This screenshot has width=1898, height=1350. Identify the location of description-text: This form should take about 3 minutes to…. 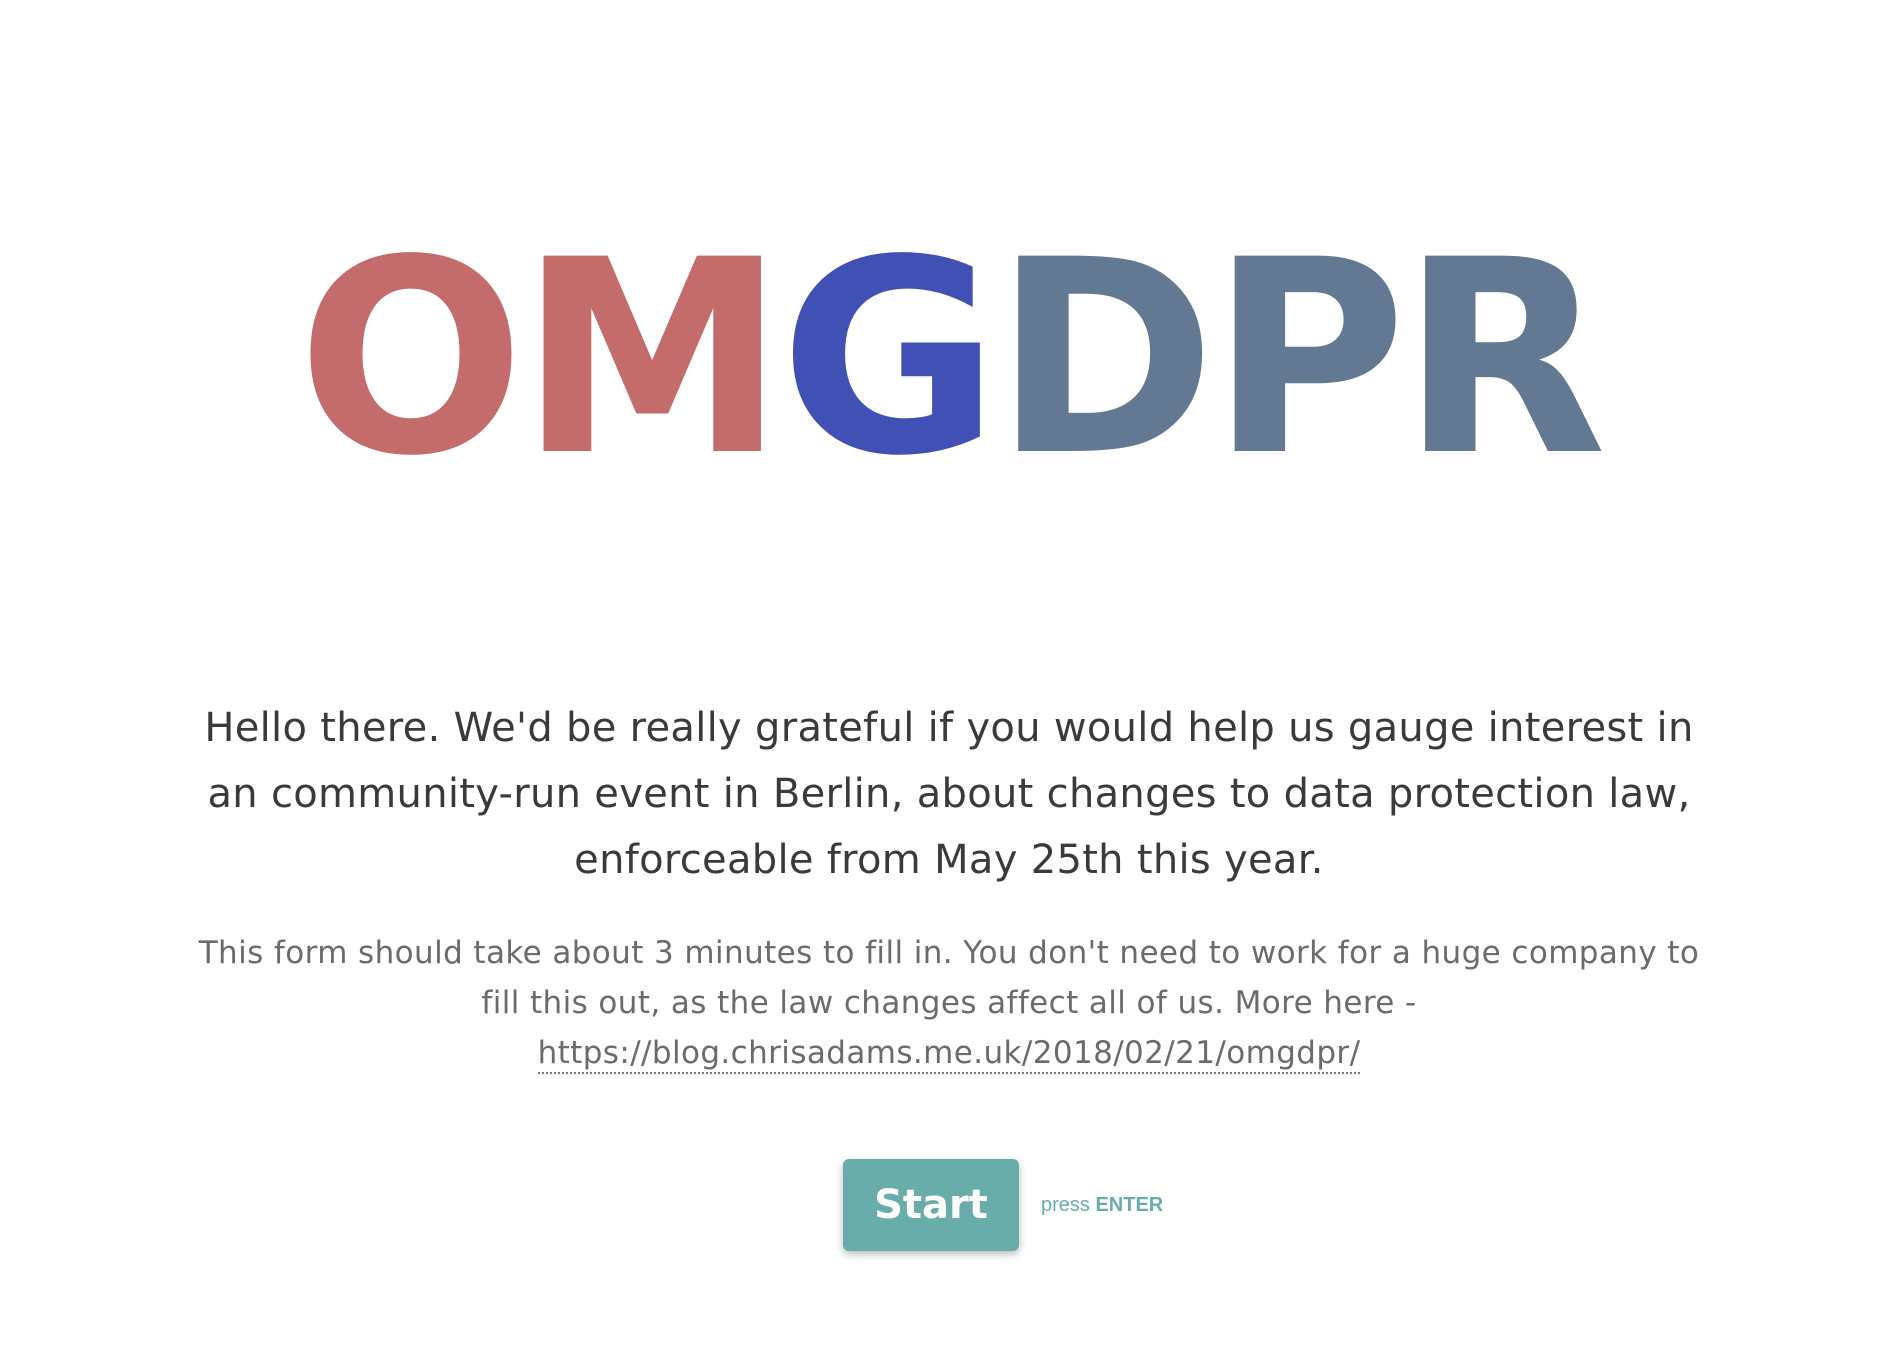
(949, 978).